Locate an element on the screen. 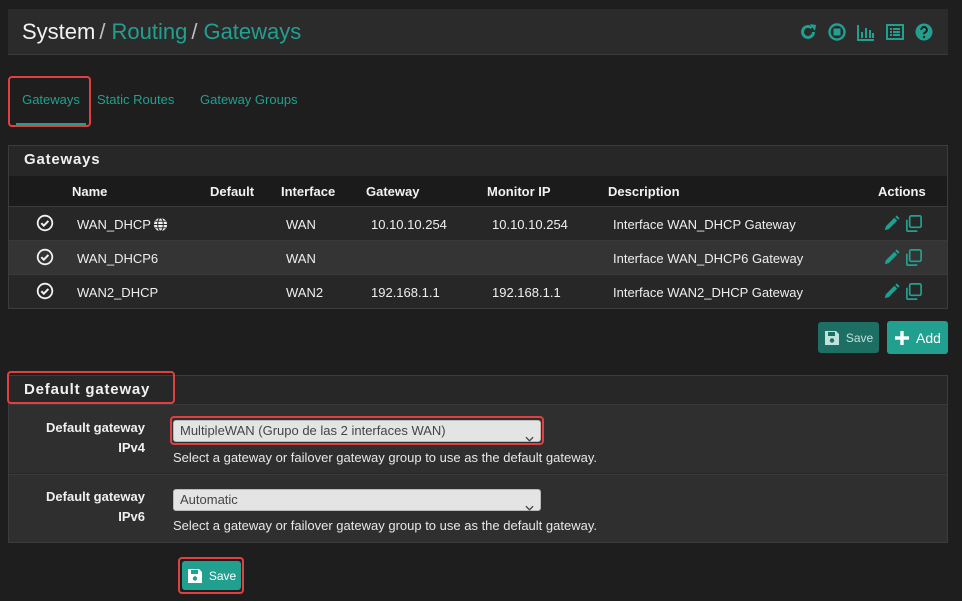 The image size is (962, 601). reload-icon is located at coordinates (808, 32).